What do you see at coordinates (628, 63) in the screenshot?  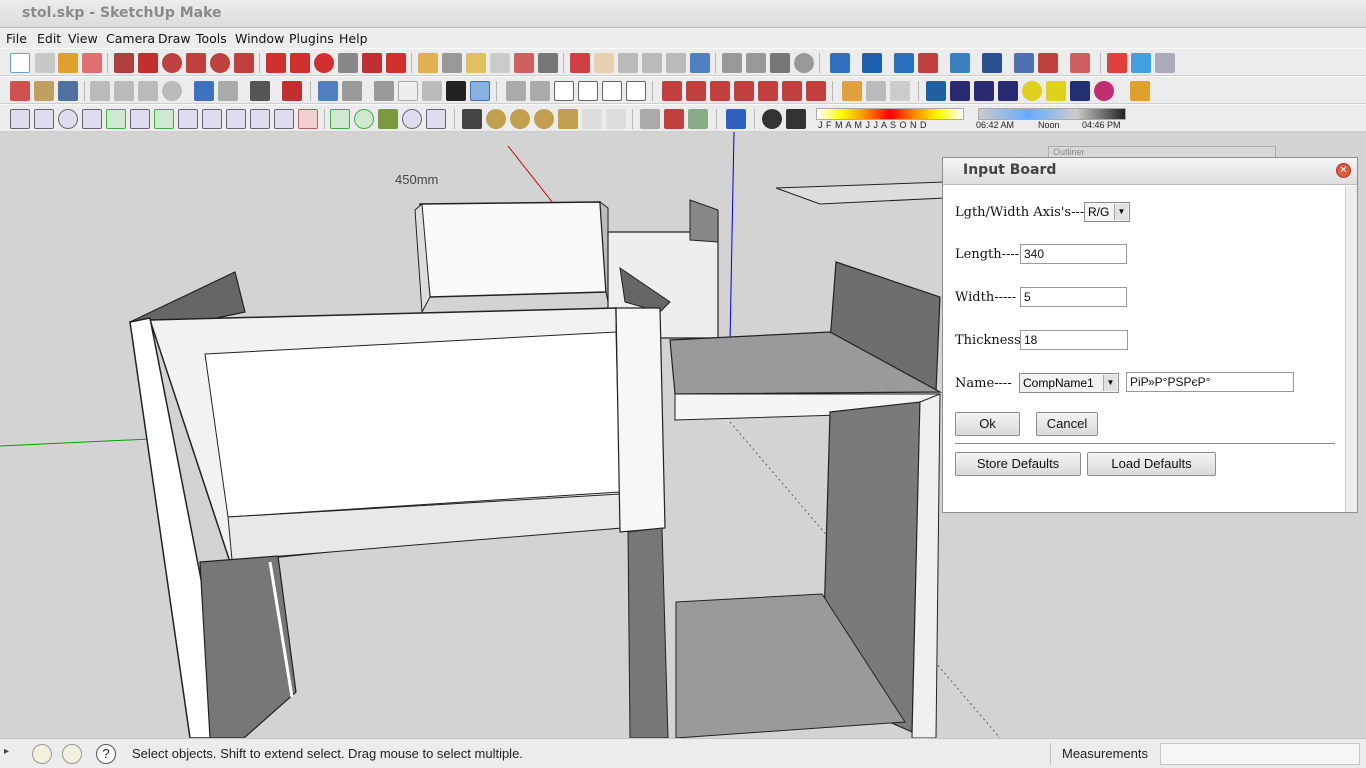 I see `zoom-icon` at bounding box center [628, 63].